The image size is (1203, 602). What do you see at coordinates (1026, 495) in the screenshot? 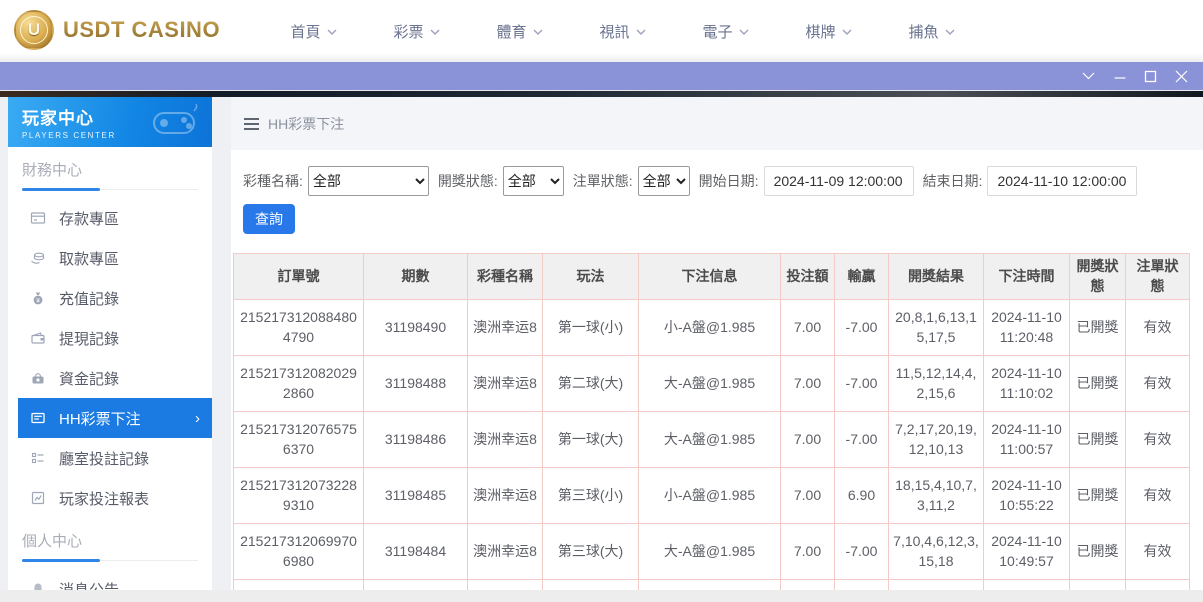
I see `cell-bet-time: 2024-11-10 10:55:22` at bounding box center [1026, 495].